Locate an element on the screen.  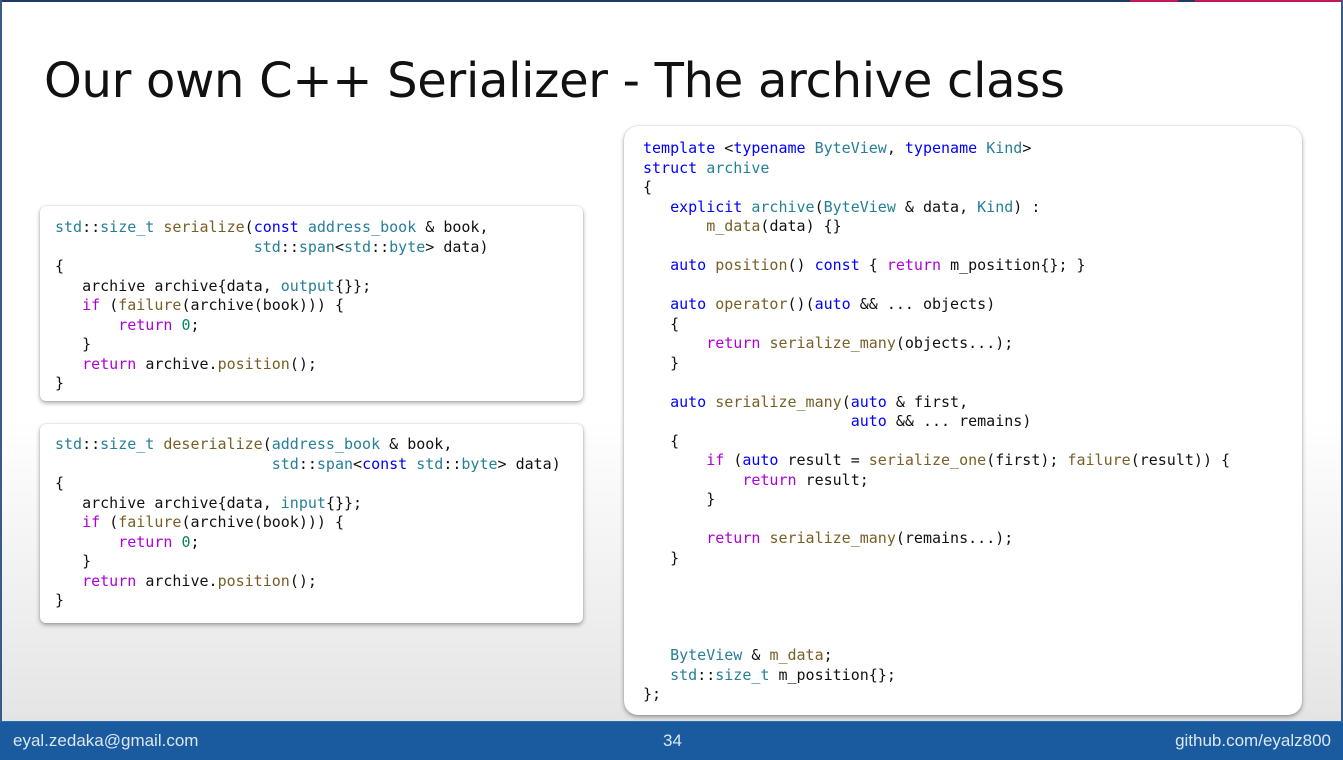
code-line: return serialize_many(remains...); is located at coordinates (860, 538).